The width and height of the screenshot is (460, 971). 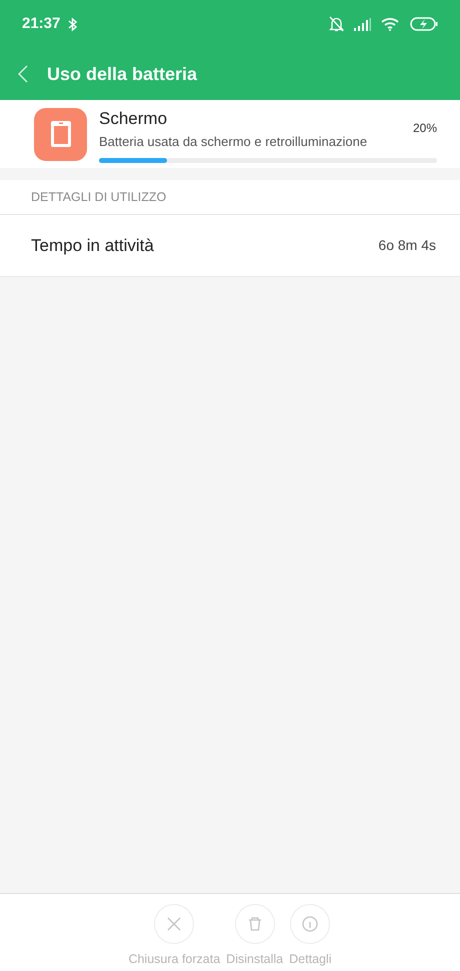 I want to click on app-name: Schermo, so click(x=133, y=119).